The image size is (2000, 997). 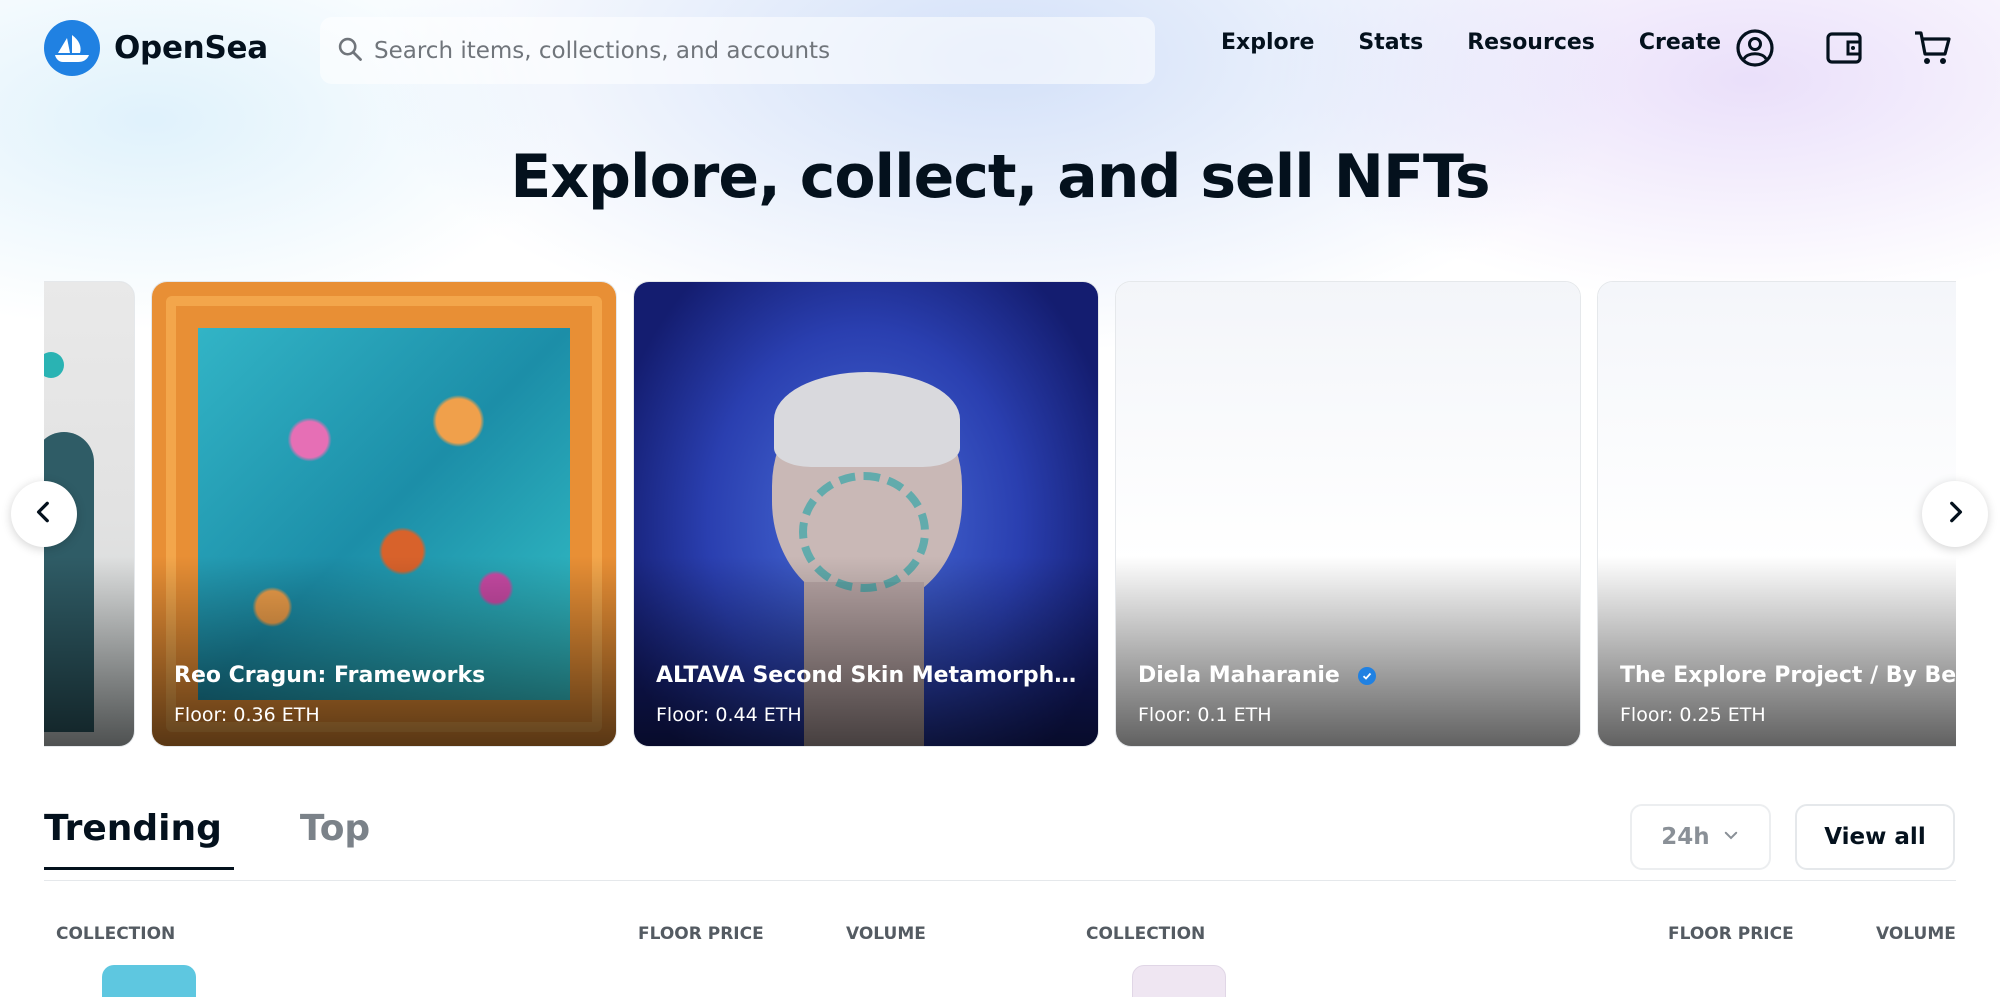 I want to click on collection-tabs: Trending Top, so click(x=207, y=839).